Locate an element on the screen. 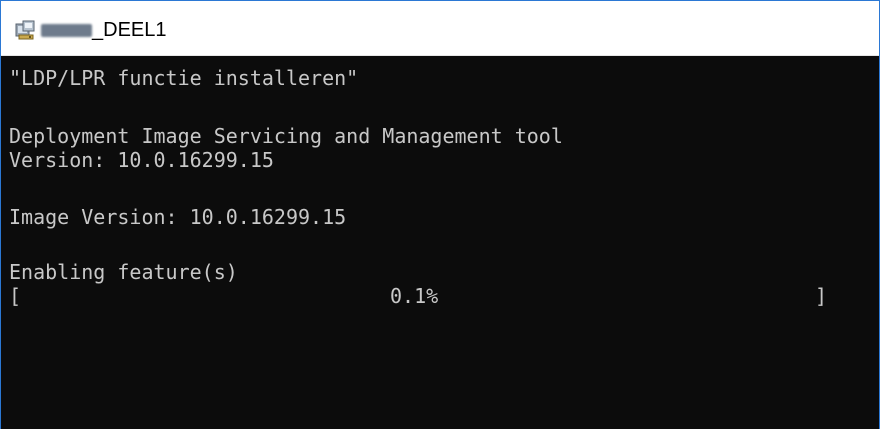  progress-close-bracket: ] is located at coordinates (821, 296).